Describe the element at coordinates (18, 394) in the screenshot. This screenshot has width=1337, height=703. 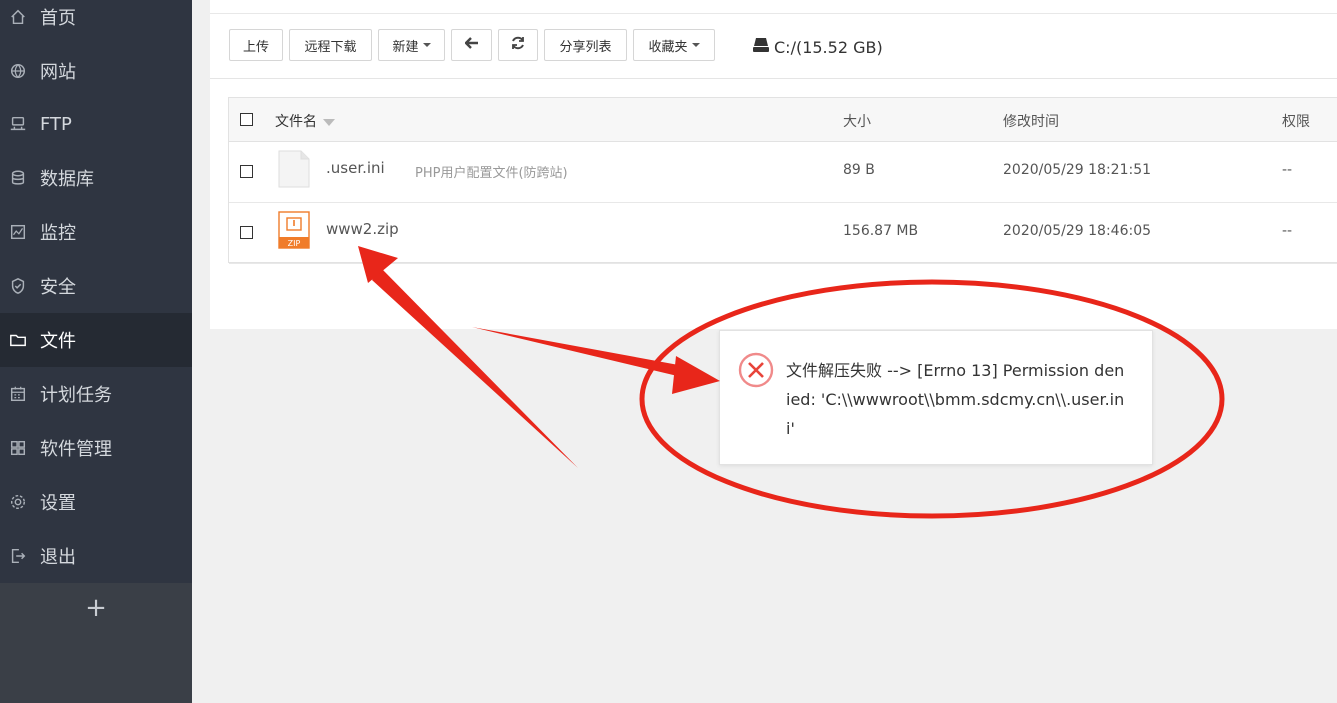
I see `calendar-icon` at that location.